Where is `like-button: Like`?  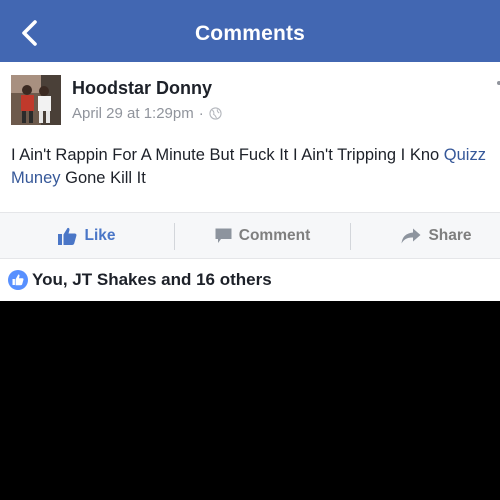
like-button: Like is located at coordinates (87, 236).